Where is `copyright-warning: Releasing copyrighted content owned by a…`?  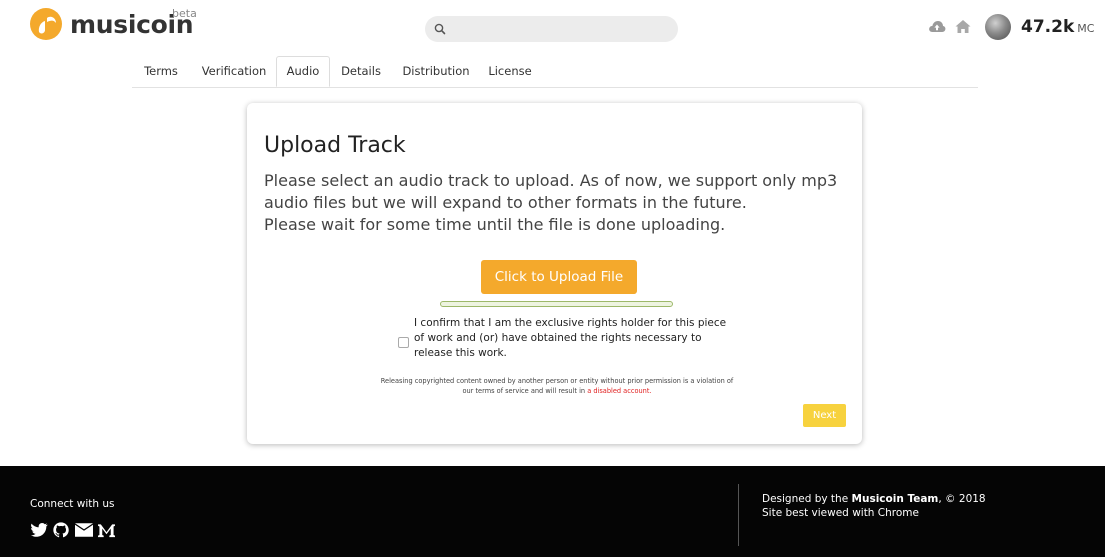 copyright-warning: Releasing copyrighted content owned by a… is located at coordinates (557, 386).